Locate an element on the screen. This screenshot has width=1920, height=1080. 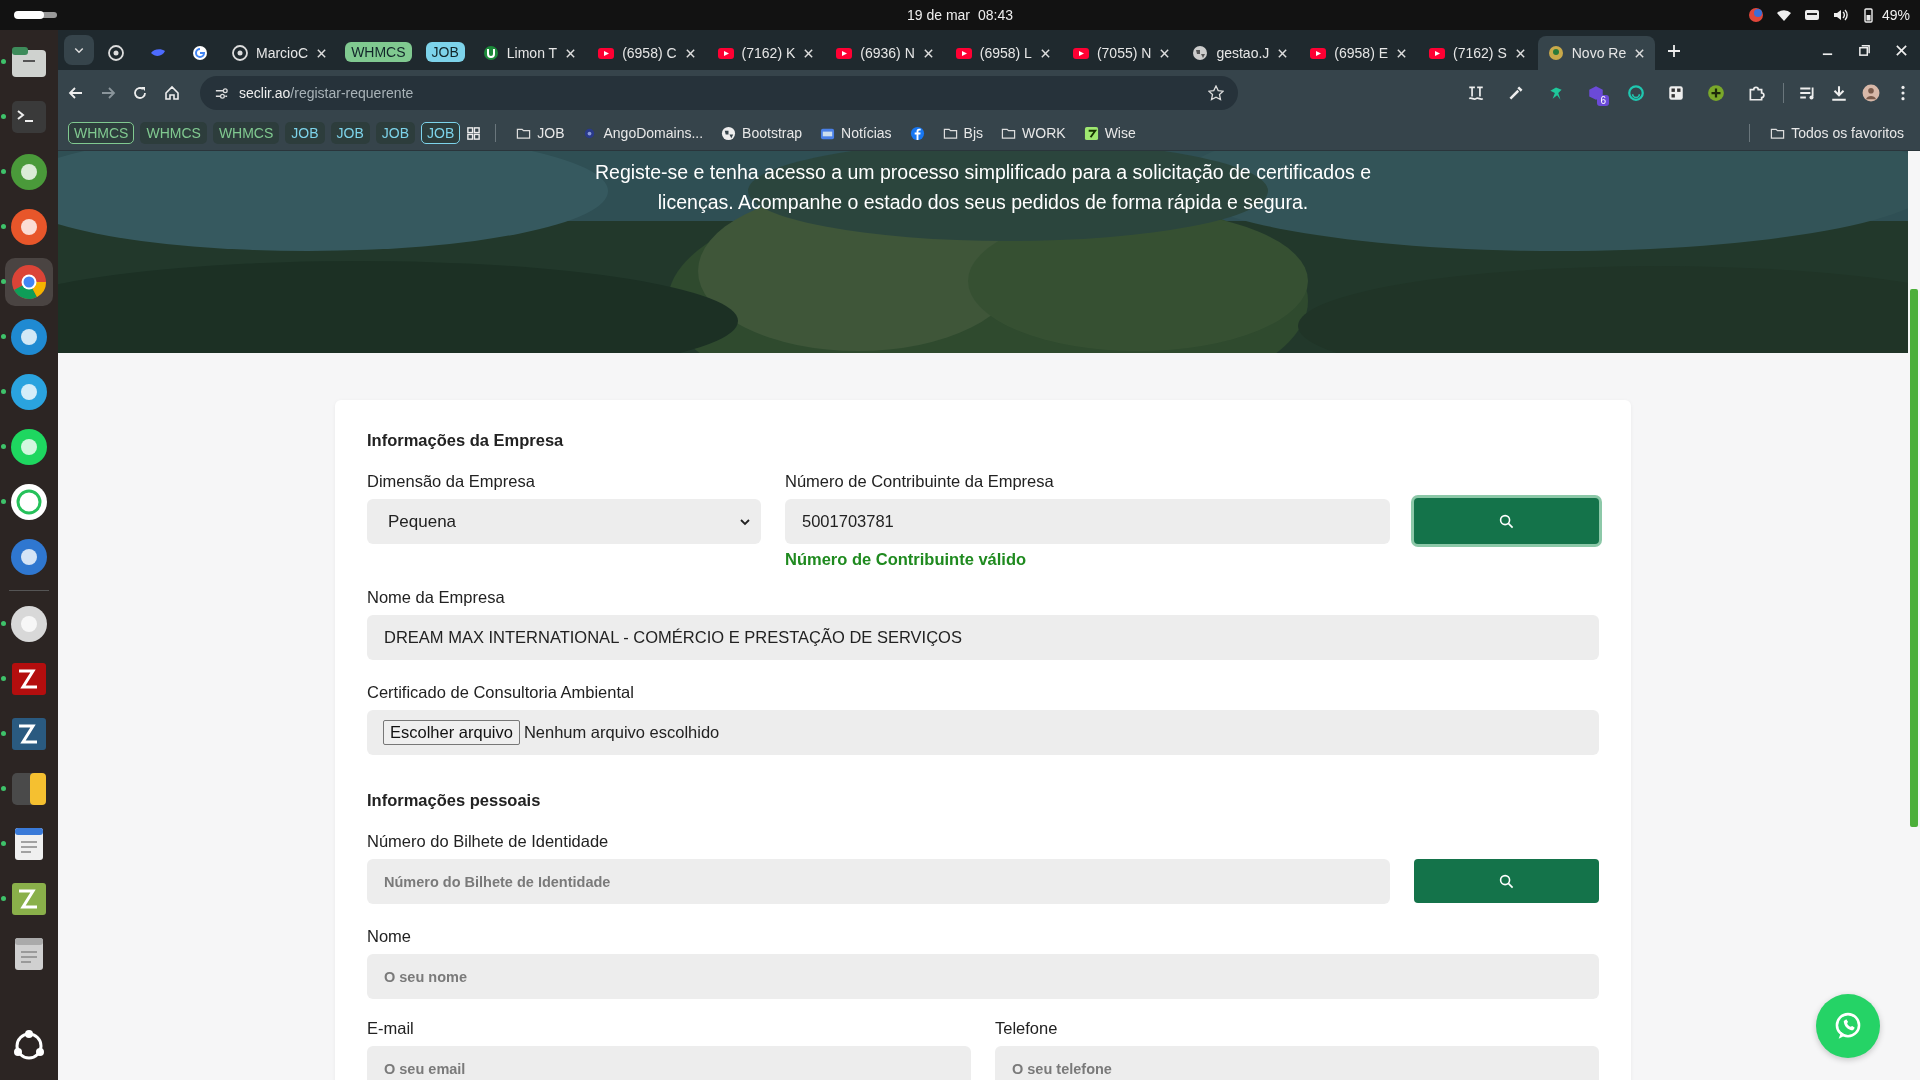
field-label: Certificado de Consultoria Ambiental is located at coordinates (501, 692).